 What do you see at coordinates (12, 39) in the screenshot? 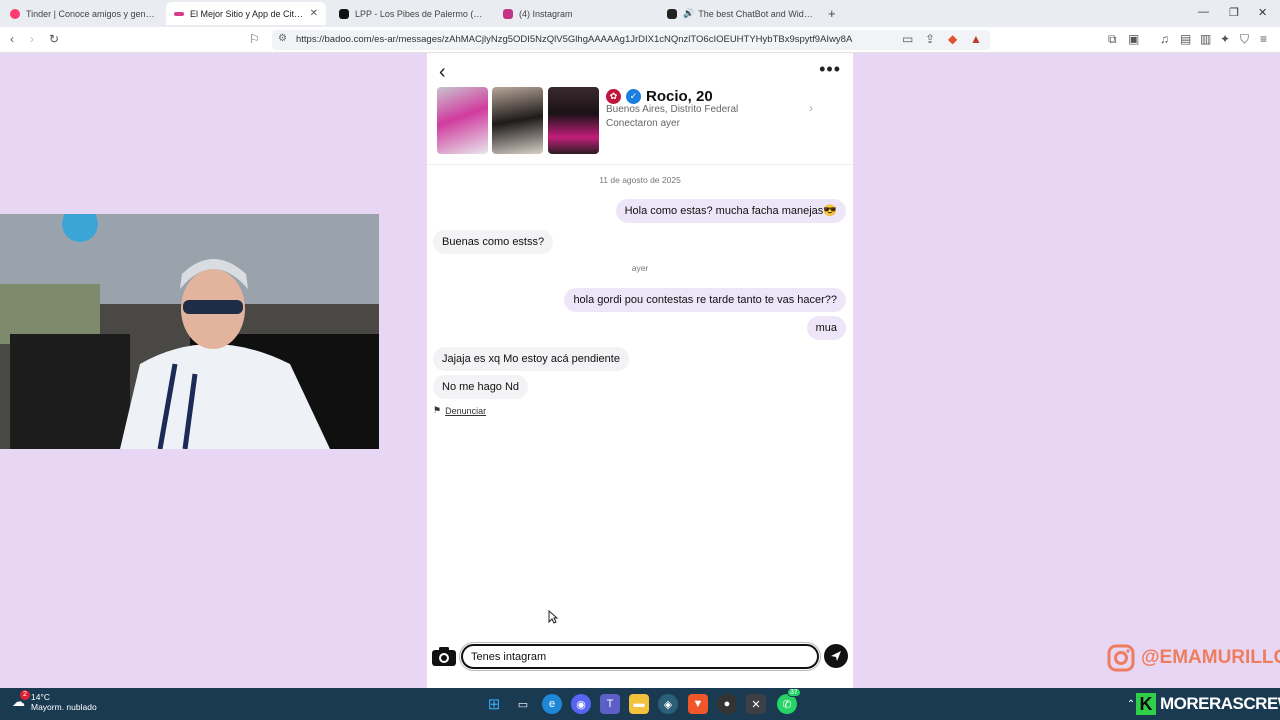
I see `back-icon: ‹` at bounding box center [12, 39].